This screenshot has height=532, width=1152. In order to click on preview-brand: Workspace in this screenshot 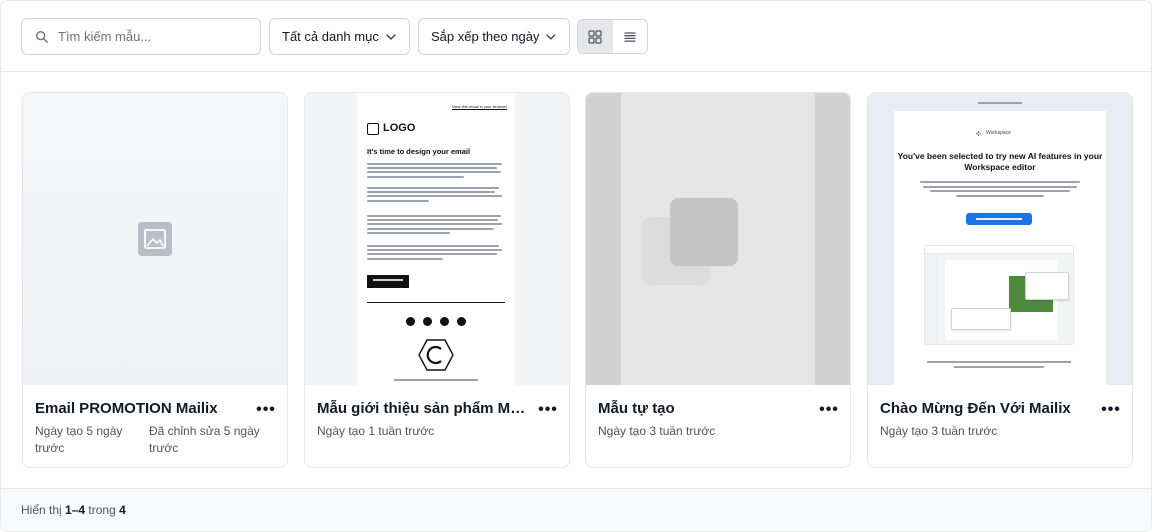, I will do `click(998, 133)`.